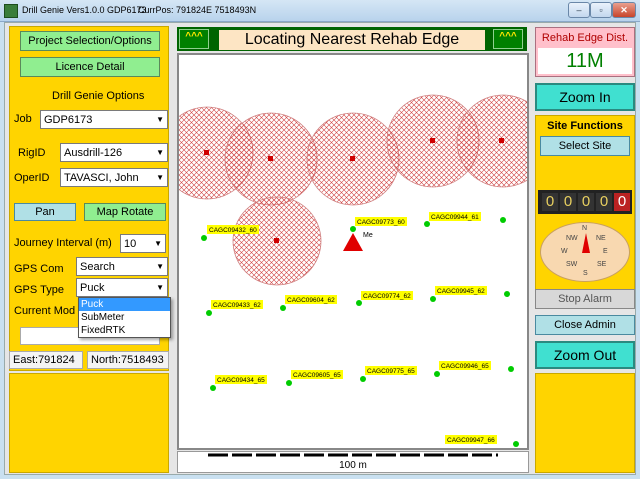 This screenshot has width=640, height=479. Describe the element at coordinates (585, 355) in the screenshot. I see `zoom-out-button: Zoom Out` at that location.